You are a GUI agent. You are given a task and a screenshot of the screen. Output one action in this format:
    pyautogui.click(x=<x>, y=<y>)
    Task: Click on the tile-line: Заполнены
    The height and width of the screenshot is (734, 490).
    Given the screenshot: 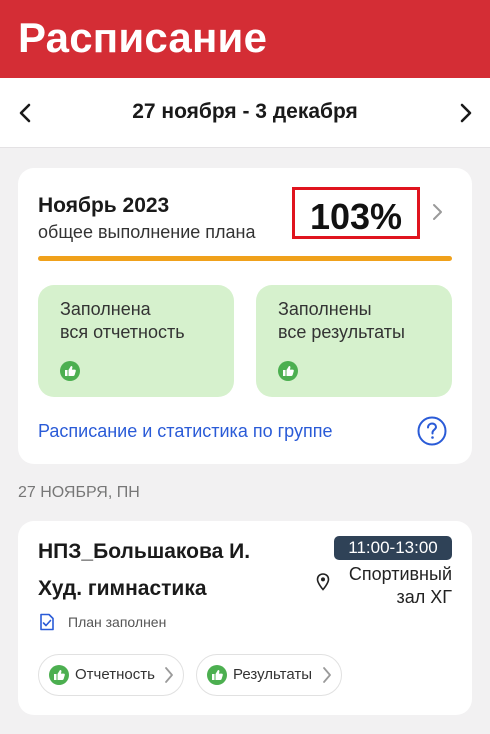 What is the action you would take?
    pyautogui.click(x=325, y=309)
    